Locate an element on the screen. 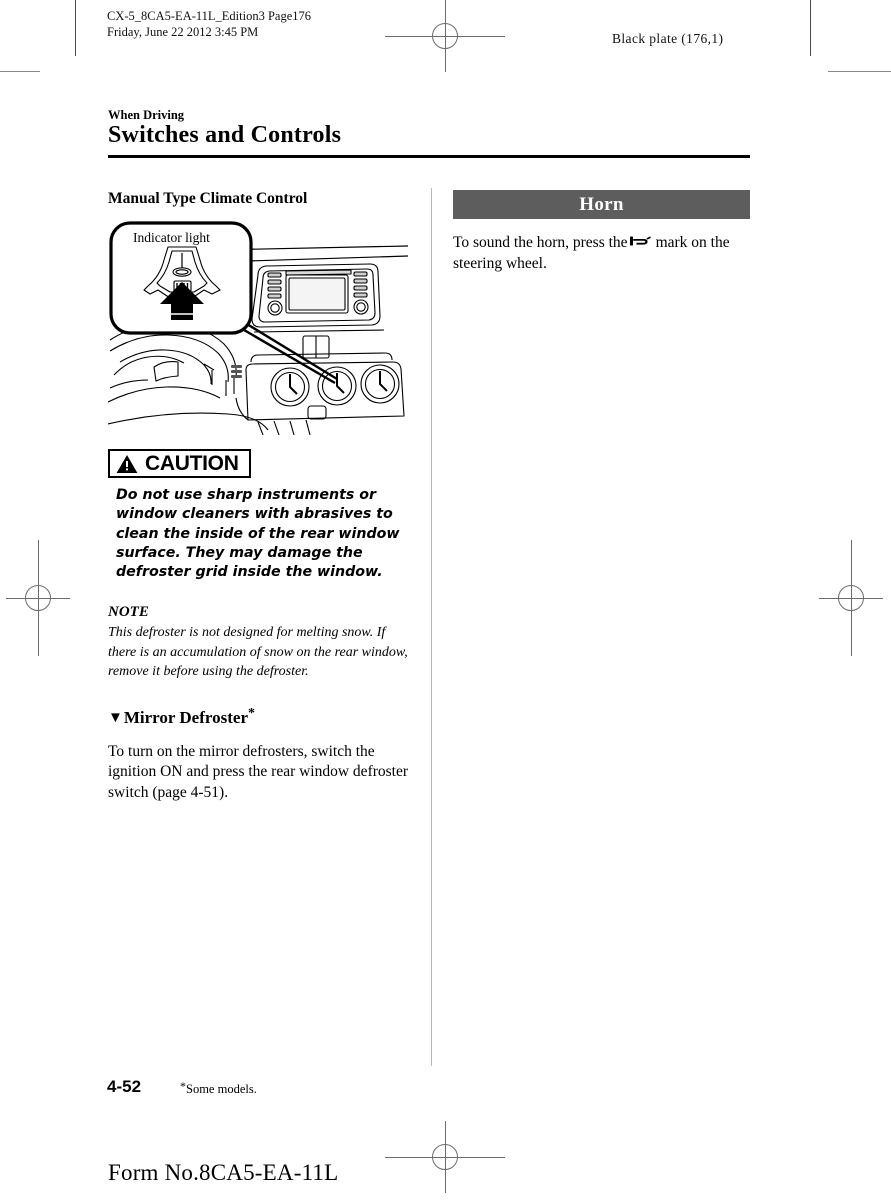  subsection-title: Manual Type Climate Control is located at coordinates (208, 198).